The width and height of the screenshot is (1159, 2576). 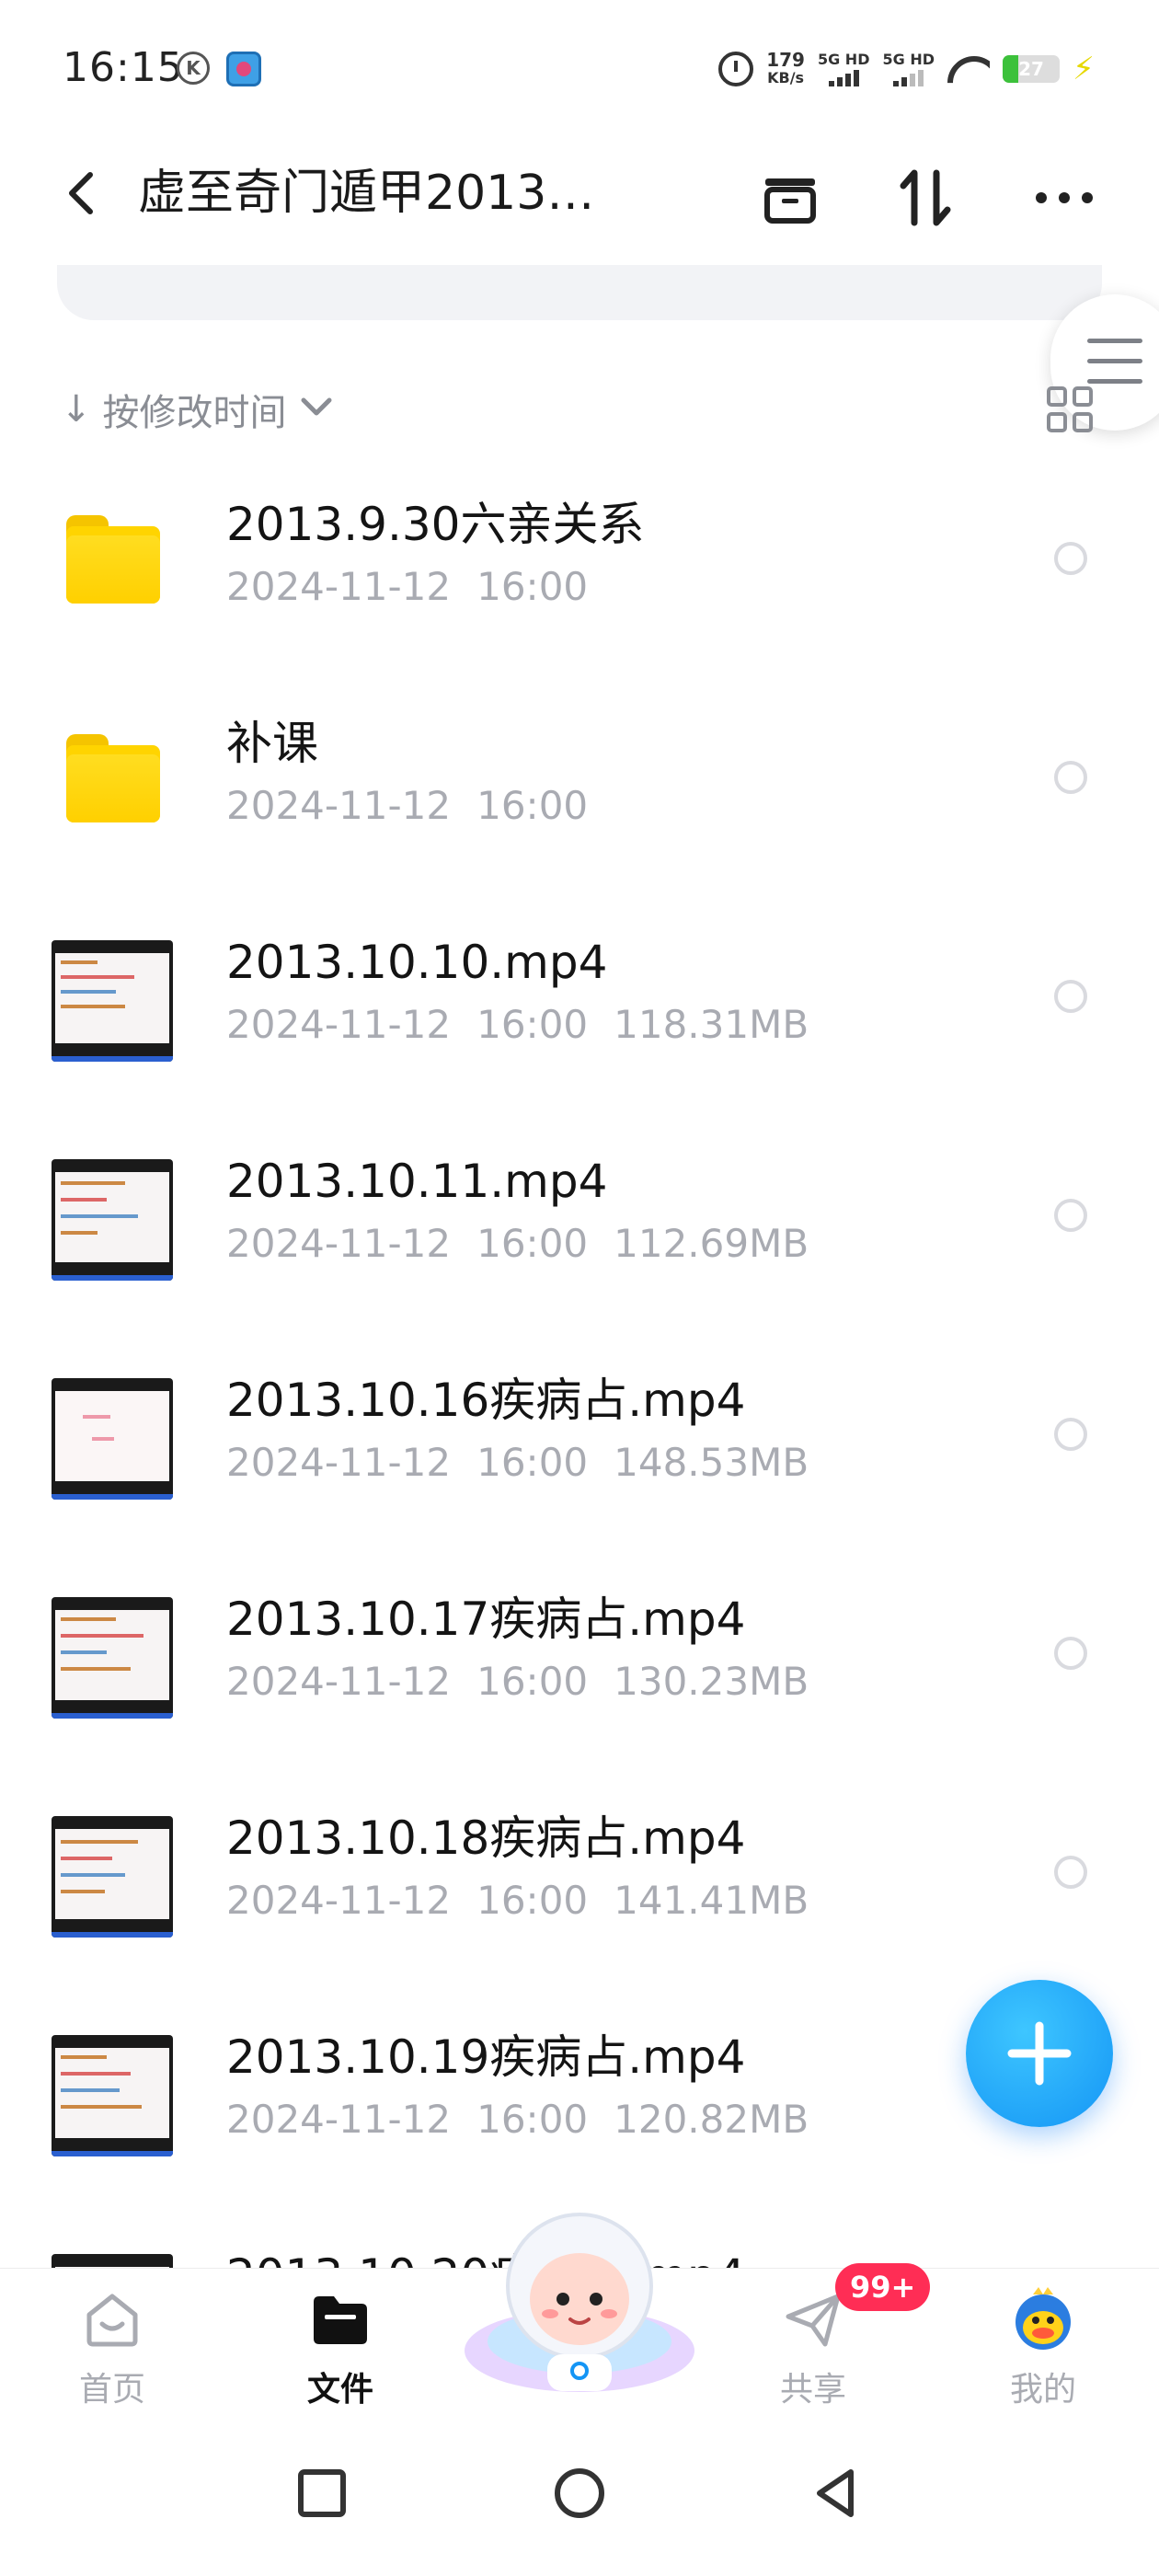 What do you see at coordinates (813, 2320) in the screenshot?
I see `share-icon` at bounding box center [813, 2320].